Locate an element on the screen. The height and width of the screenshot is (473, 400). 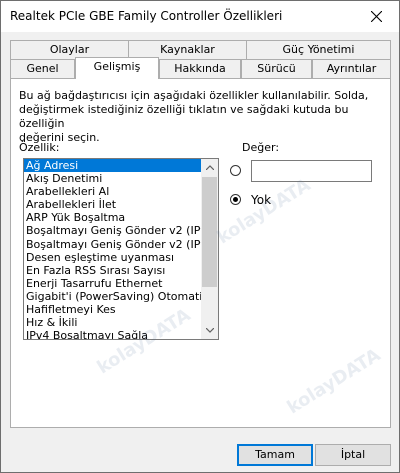
property-list-item: Arabellekleri Al is located at coordinates (113, 191).